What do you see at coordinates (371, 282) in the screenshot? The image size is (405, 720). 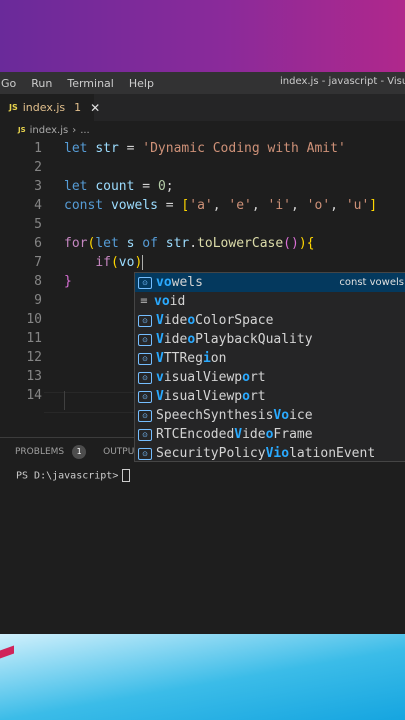 I see `suggestion-detail: const vowels` at bounding box center [371, 282].